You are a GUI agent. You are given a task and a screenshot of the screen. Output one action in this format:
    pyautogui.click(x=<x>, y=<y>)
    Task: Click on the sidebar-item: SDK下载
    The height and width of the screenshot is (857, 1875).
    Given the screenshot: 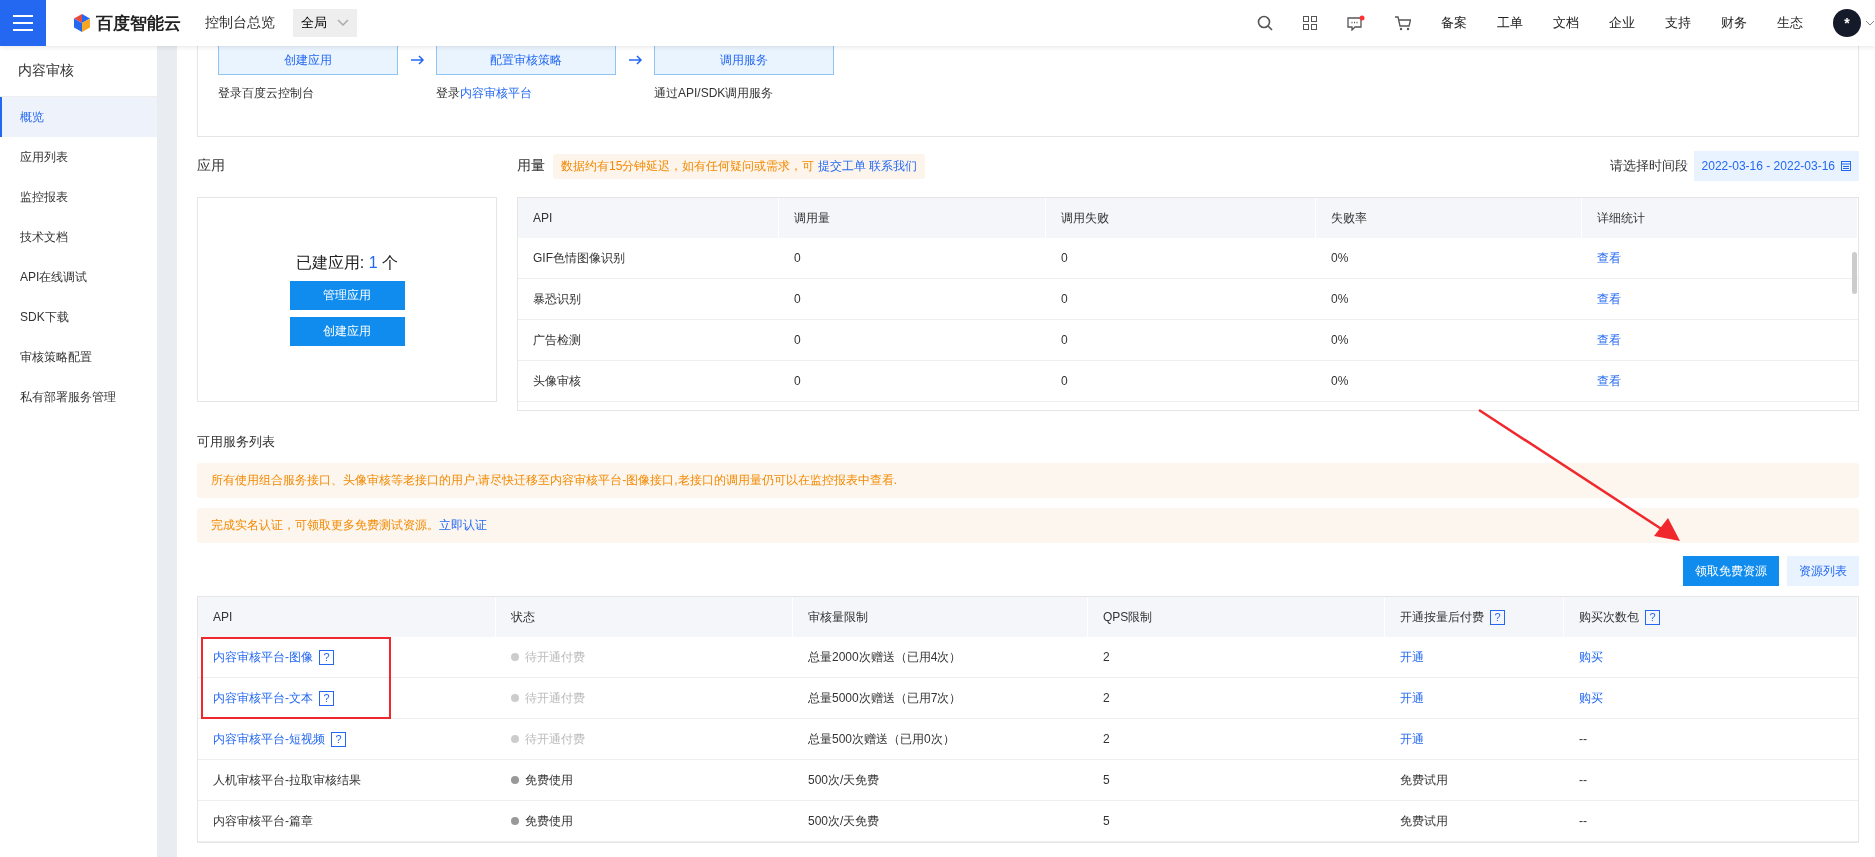 What is the action you would take?
    pyautogui.click(x=78, y=317)
    